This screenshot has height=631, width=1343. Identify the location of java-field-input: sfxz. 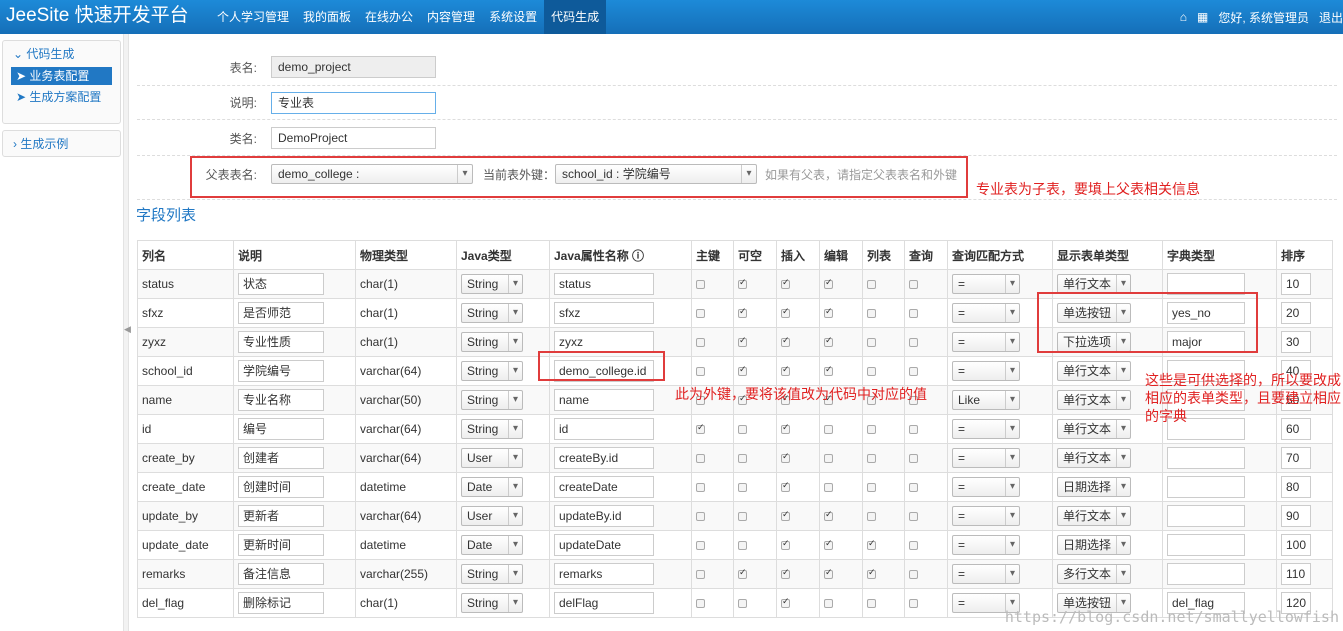
(604, 313).